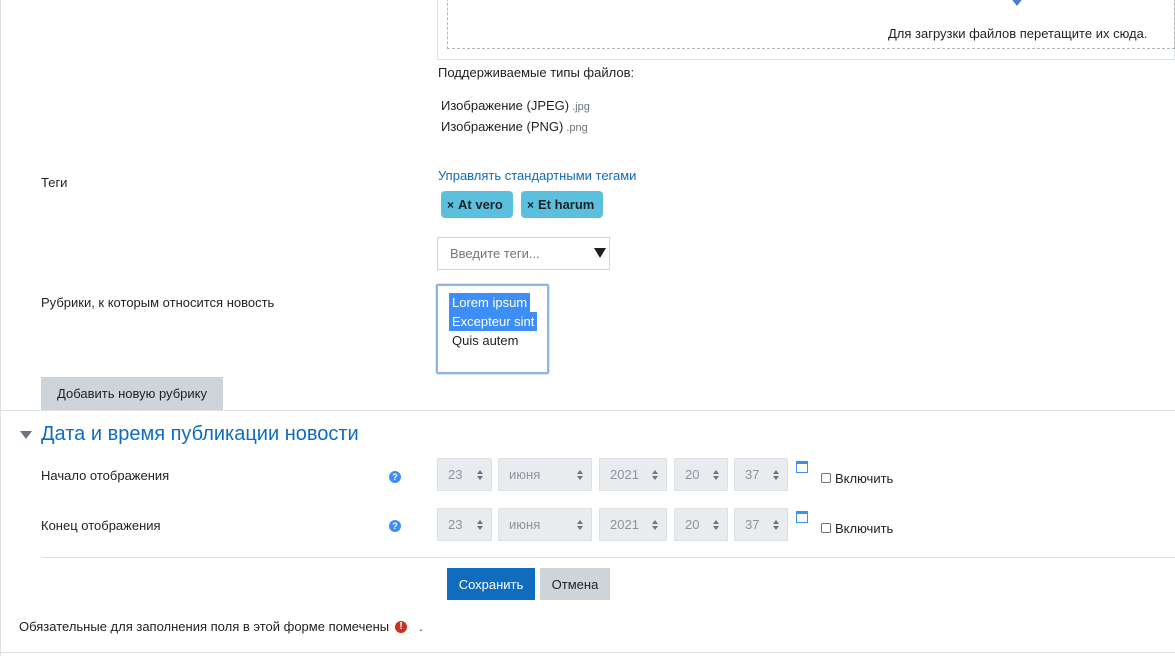 Image resolution: width=1175 pixels, height=656 pixels. I want to click on required-note-suffix: ., so click(421, 626).